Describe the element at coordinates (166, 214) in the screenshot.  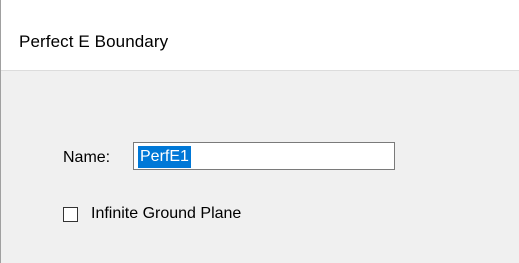
I see `infinite-ground-plane-label: Infinite Ground Plane` at that location.